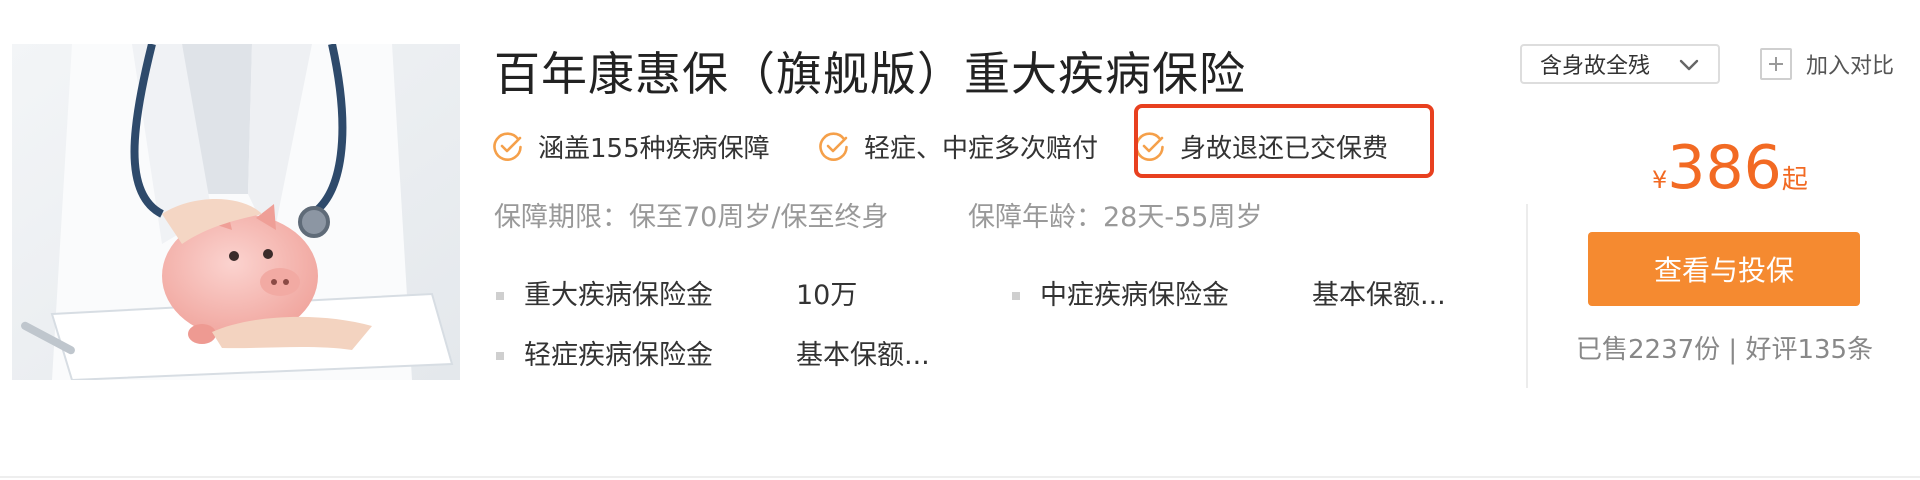 Image resolution: width=1920 pixels, height=480 pixels. I want to click on divider, so click(960, 477).